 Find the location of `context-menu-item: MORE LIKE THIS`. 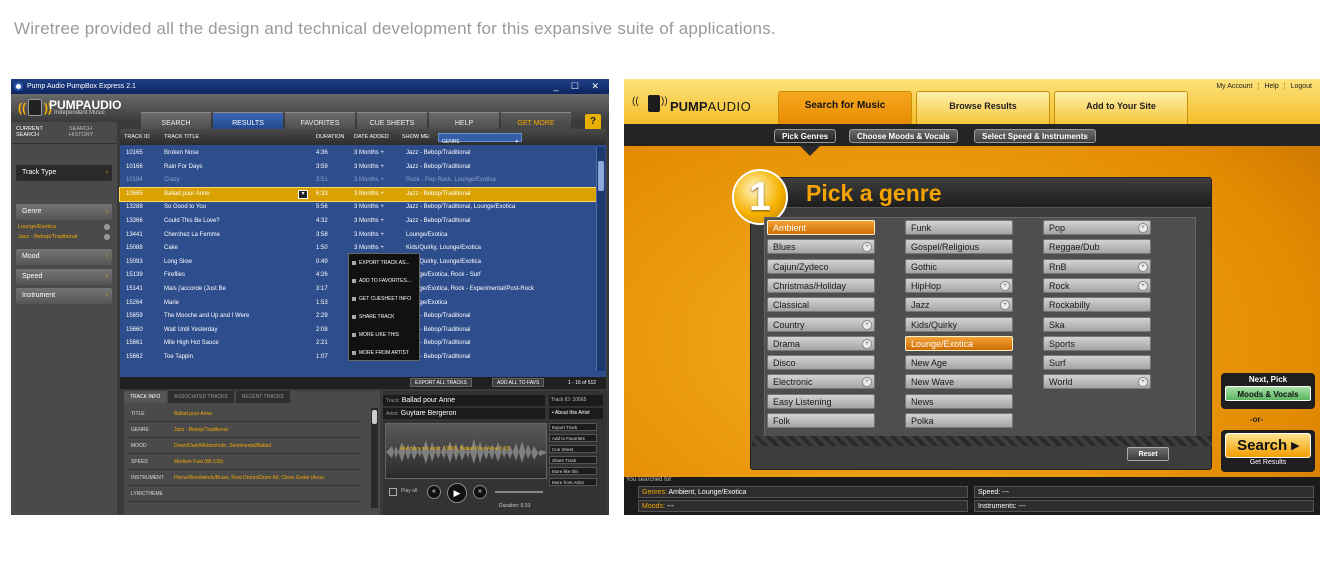

context-menu-item: MORE LIKE THIS is located at coordinates (384, 335).